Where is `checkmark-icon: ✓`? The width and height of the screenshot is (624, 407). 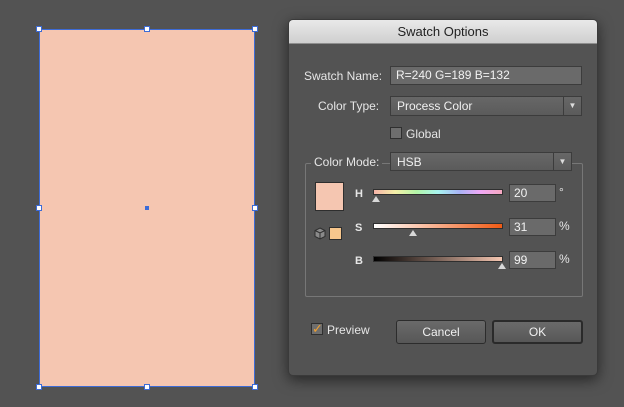
checkmark-icon: ✓ is located at coordinates (317, 328).